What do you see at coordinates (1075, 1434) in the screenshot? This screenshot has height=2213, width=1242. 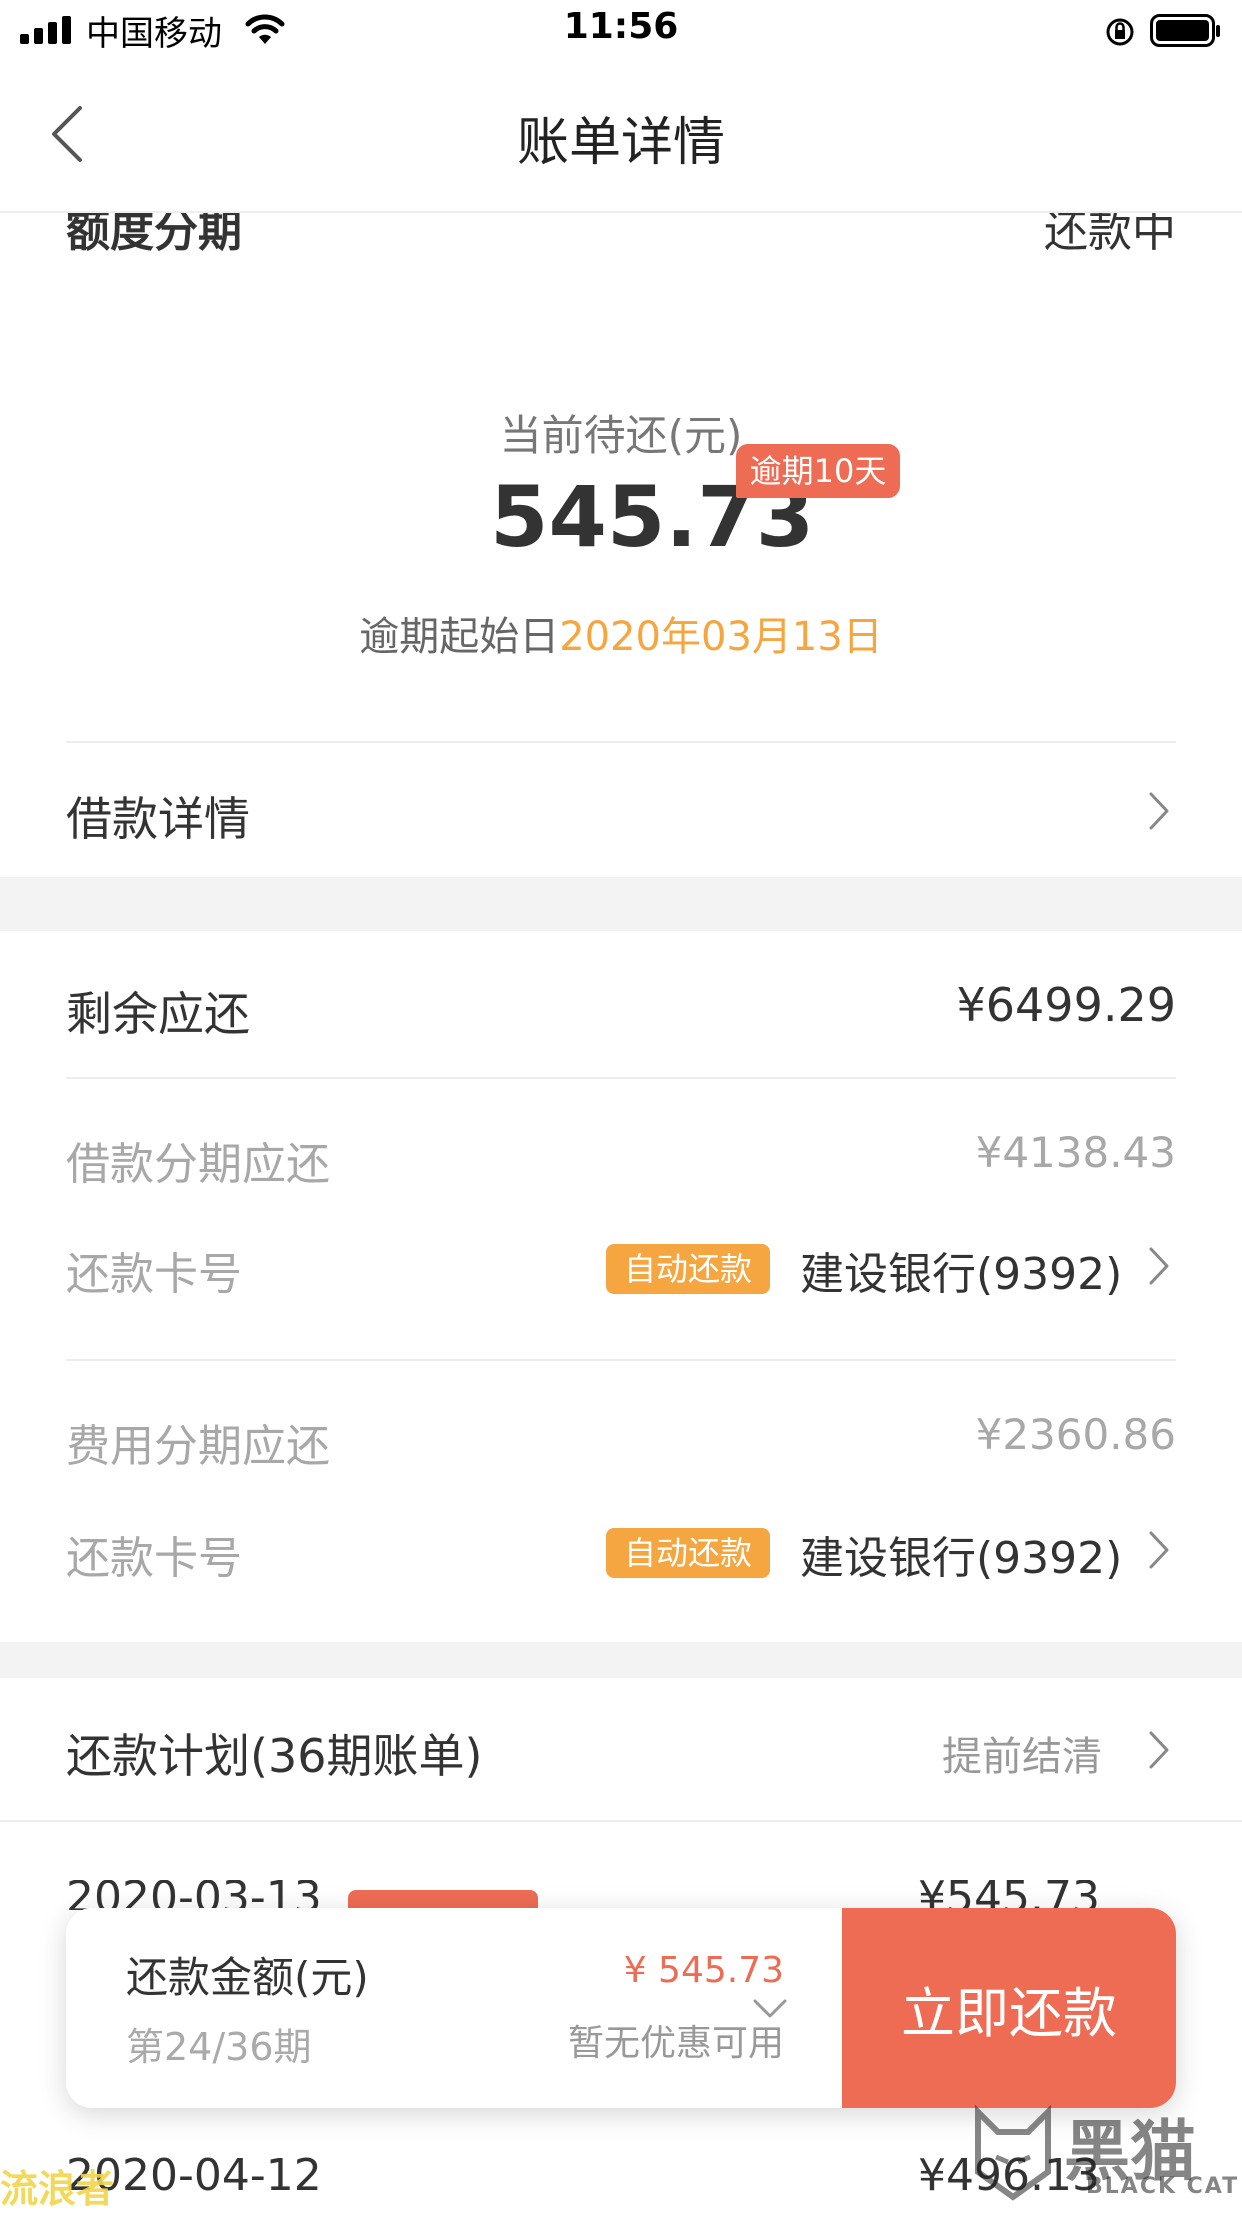 I see `fee-installment-amount: ¥2360.86` at bounding box center [1075, 1434].